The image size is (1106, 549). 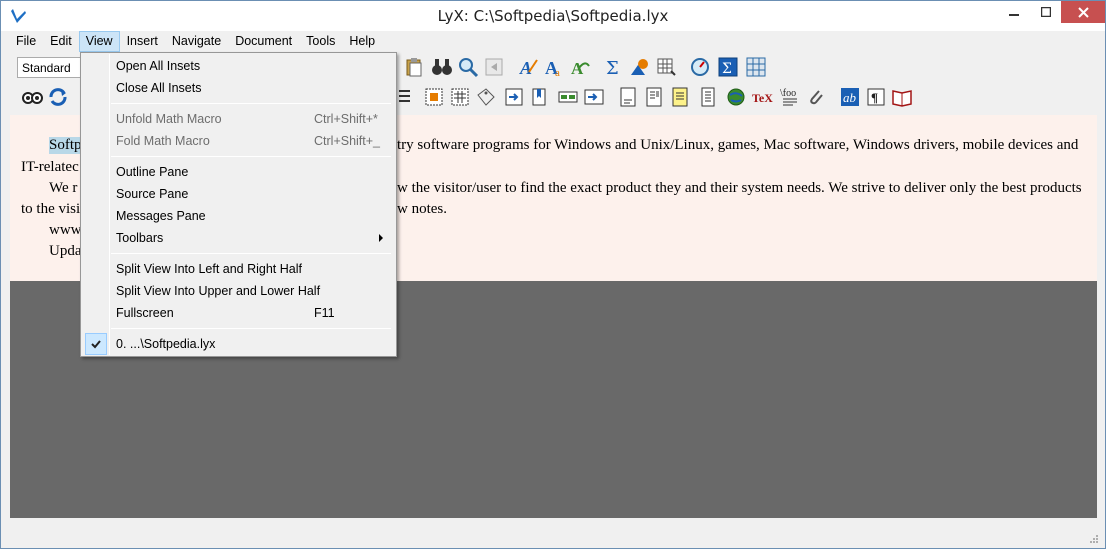 I want to click on resize-grip-icon, so click(x=1094, y=539).